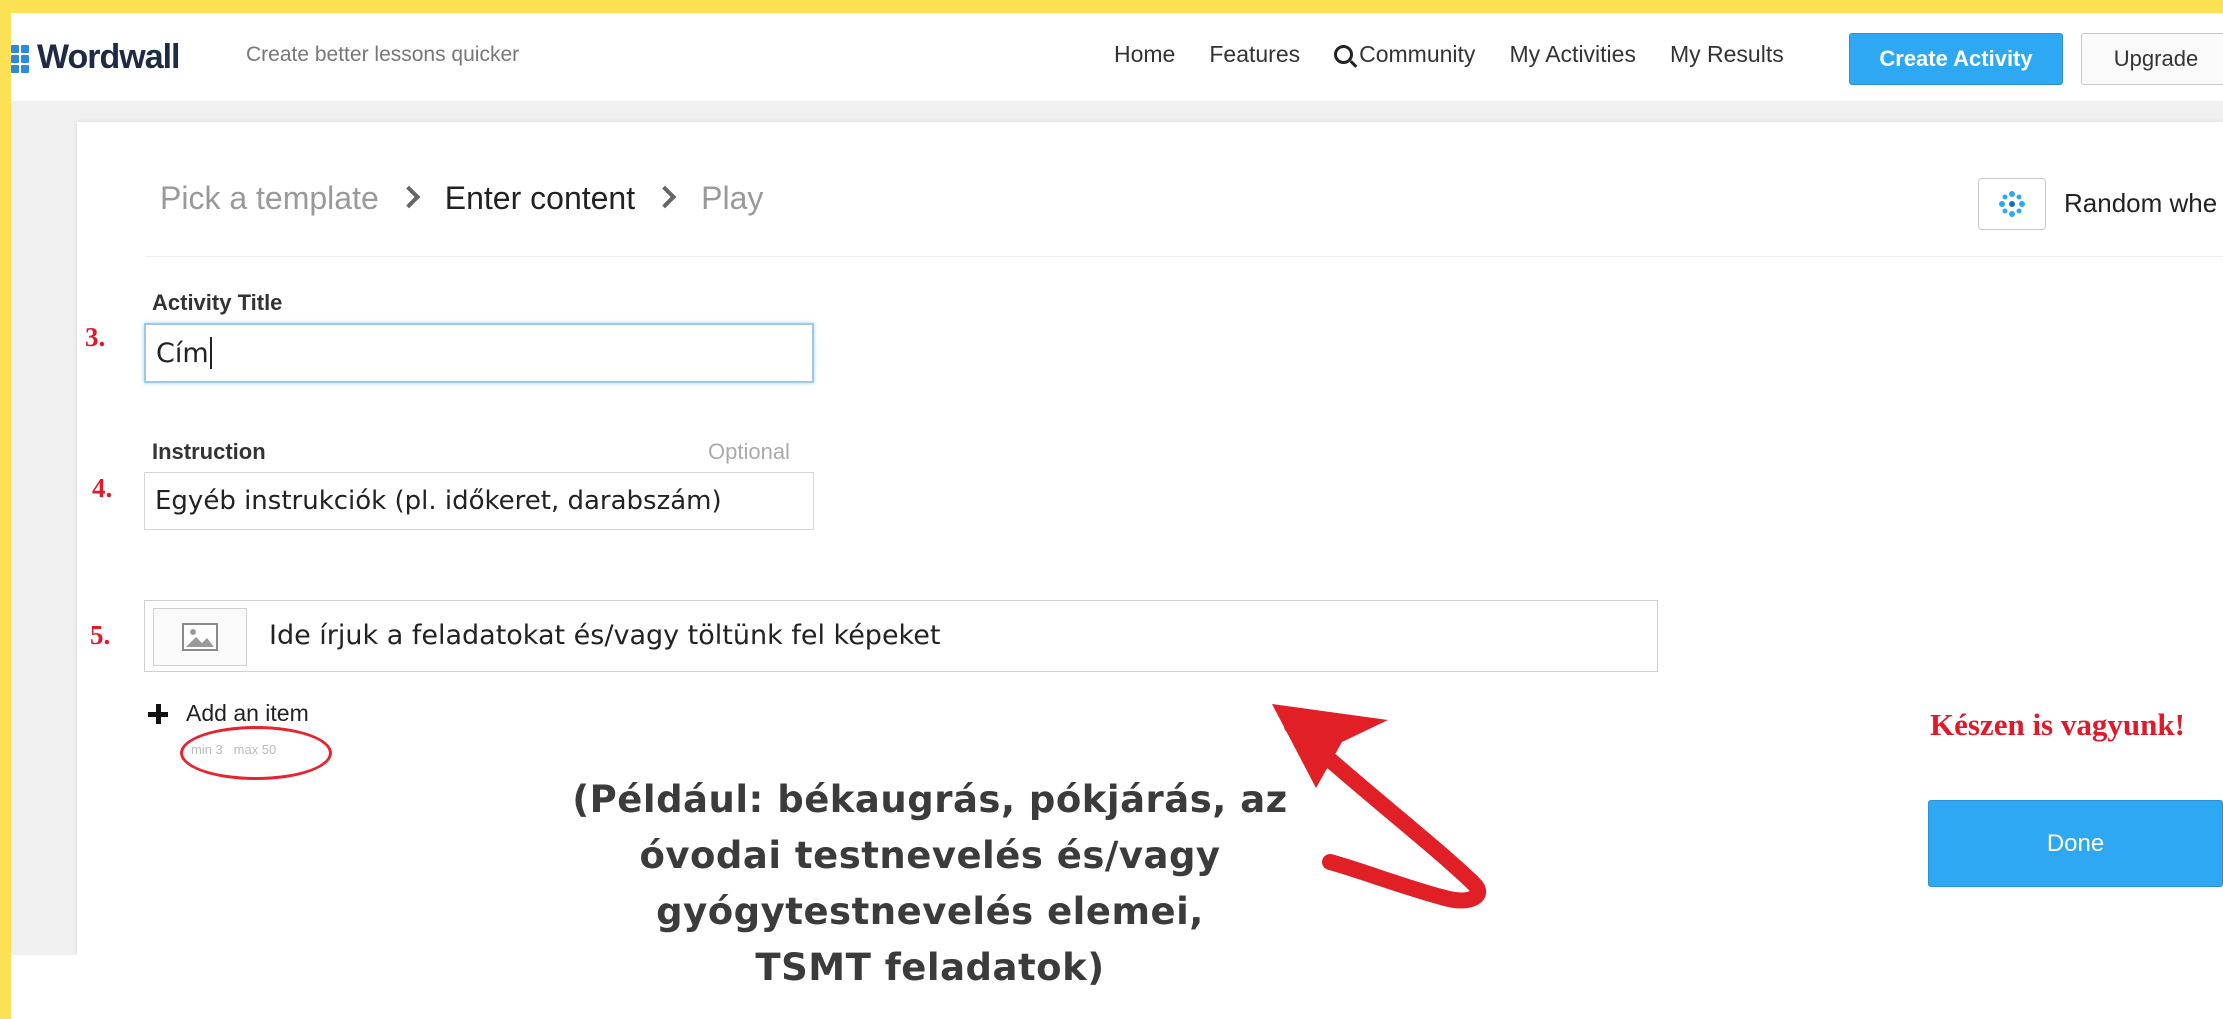  I want to click on red-arrow-annotation, so click(1379, 806).